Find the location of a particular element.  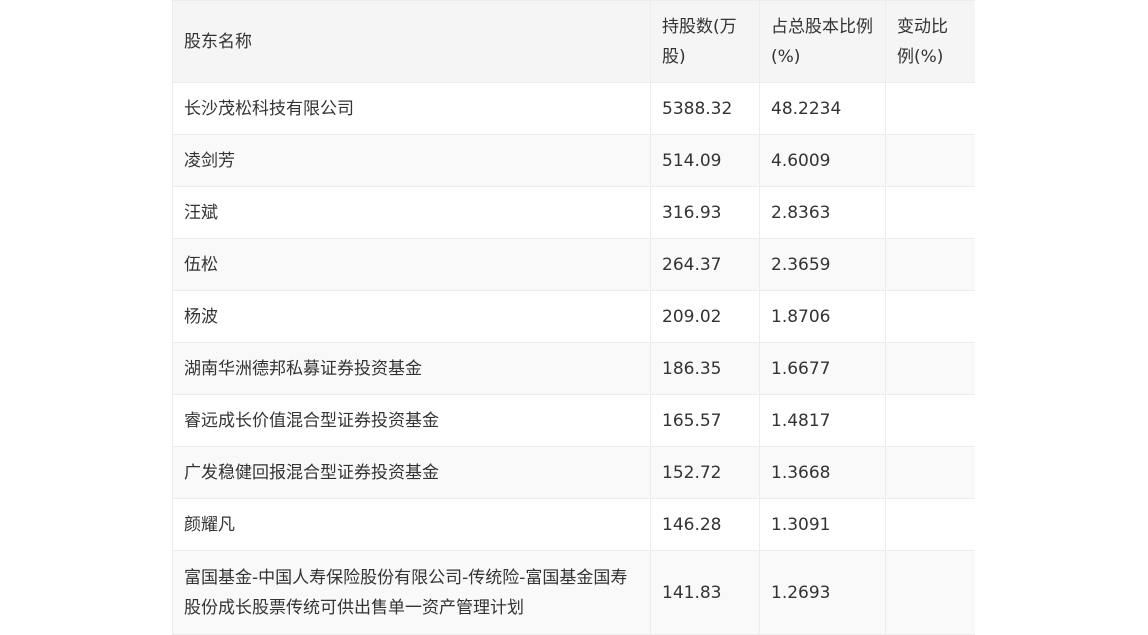

cell-shares-held: 186.35 is located at coordinates (705, 368).